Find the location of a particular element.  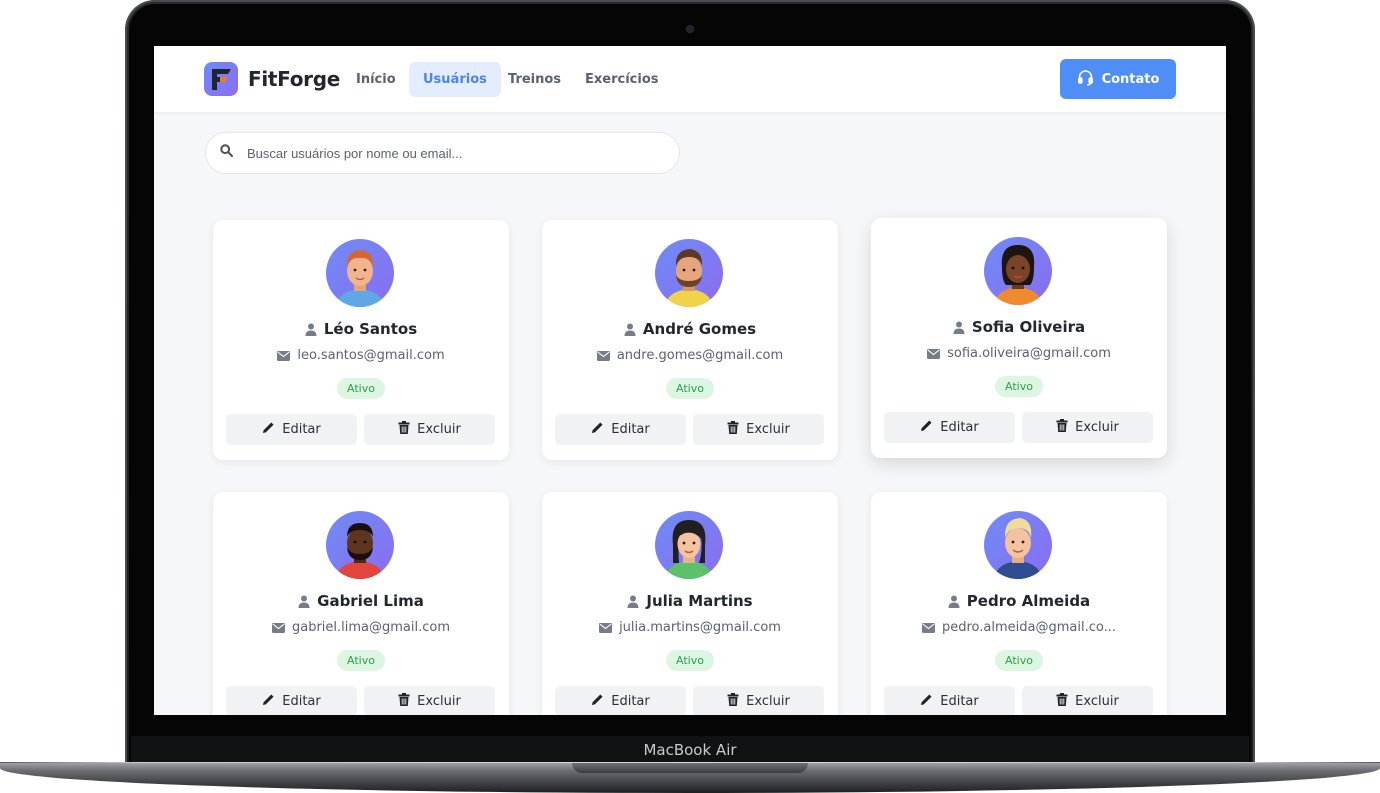

headset-icon is located at coordinates (1085, 79).